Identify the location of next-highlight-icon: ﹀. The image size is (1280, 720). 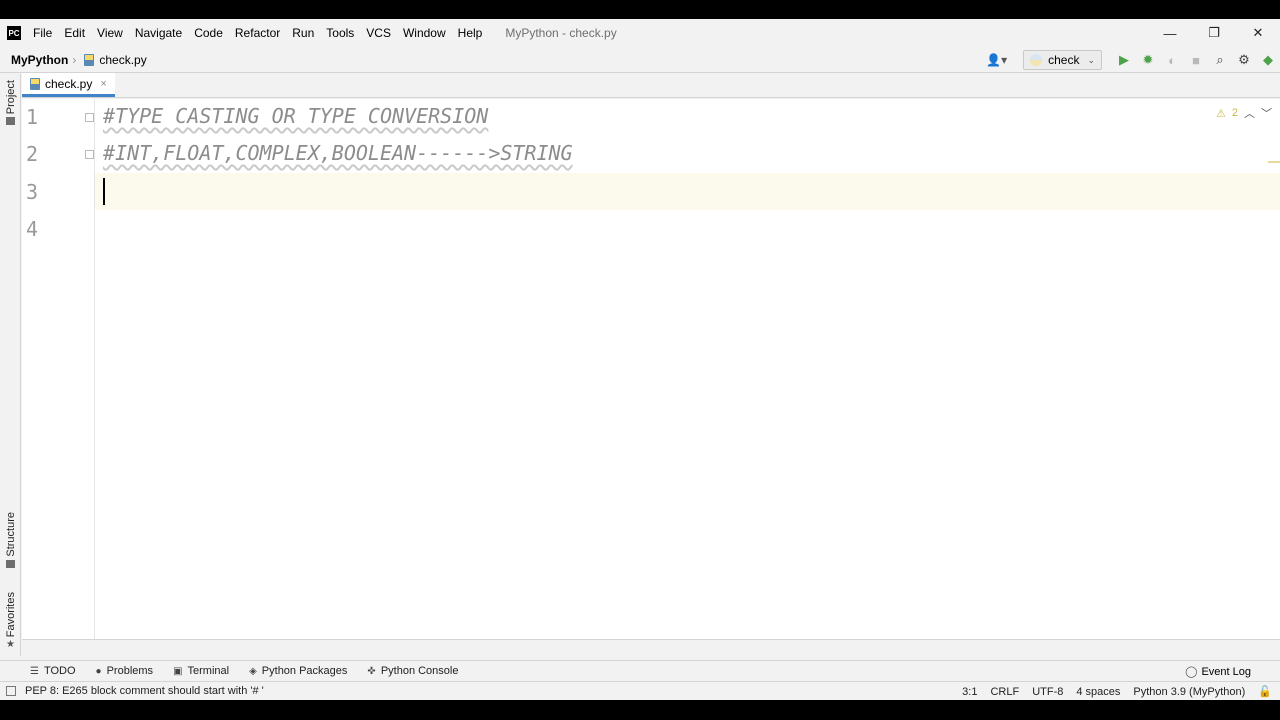
(1266, 113).